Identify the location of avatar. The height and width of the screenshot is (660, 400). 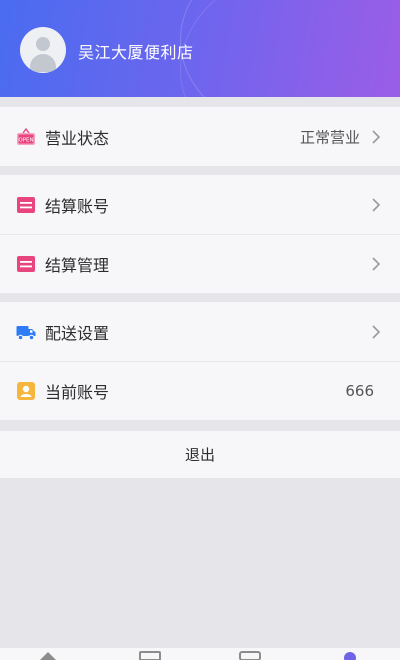
(43, 50).